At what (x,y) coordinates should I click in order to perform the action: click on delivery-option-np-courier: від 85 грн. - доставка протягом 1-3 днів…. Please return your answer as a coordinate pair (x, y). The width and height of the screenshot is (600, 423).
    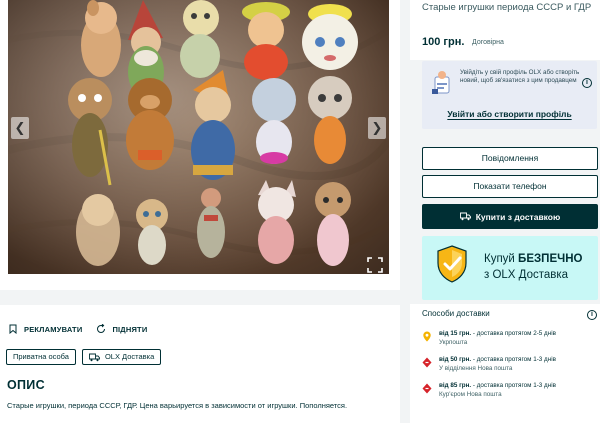
    Looking at the image, I should click on (509, 393).